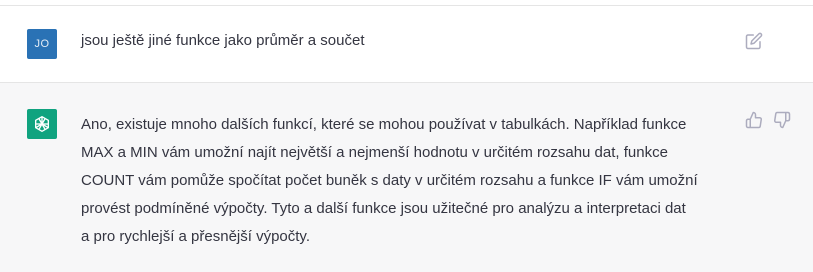 This screenshot has height=272, width=813. I want to click on edit-message-button, so click(754, 41).